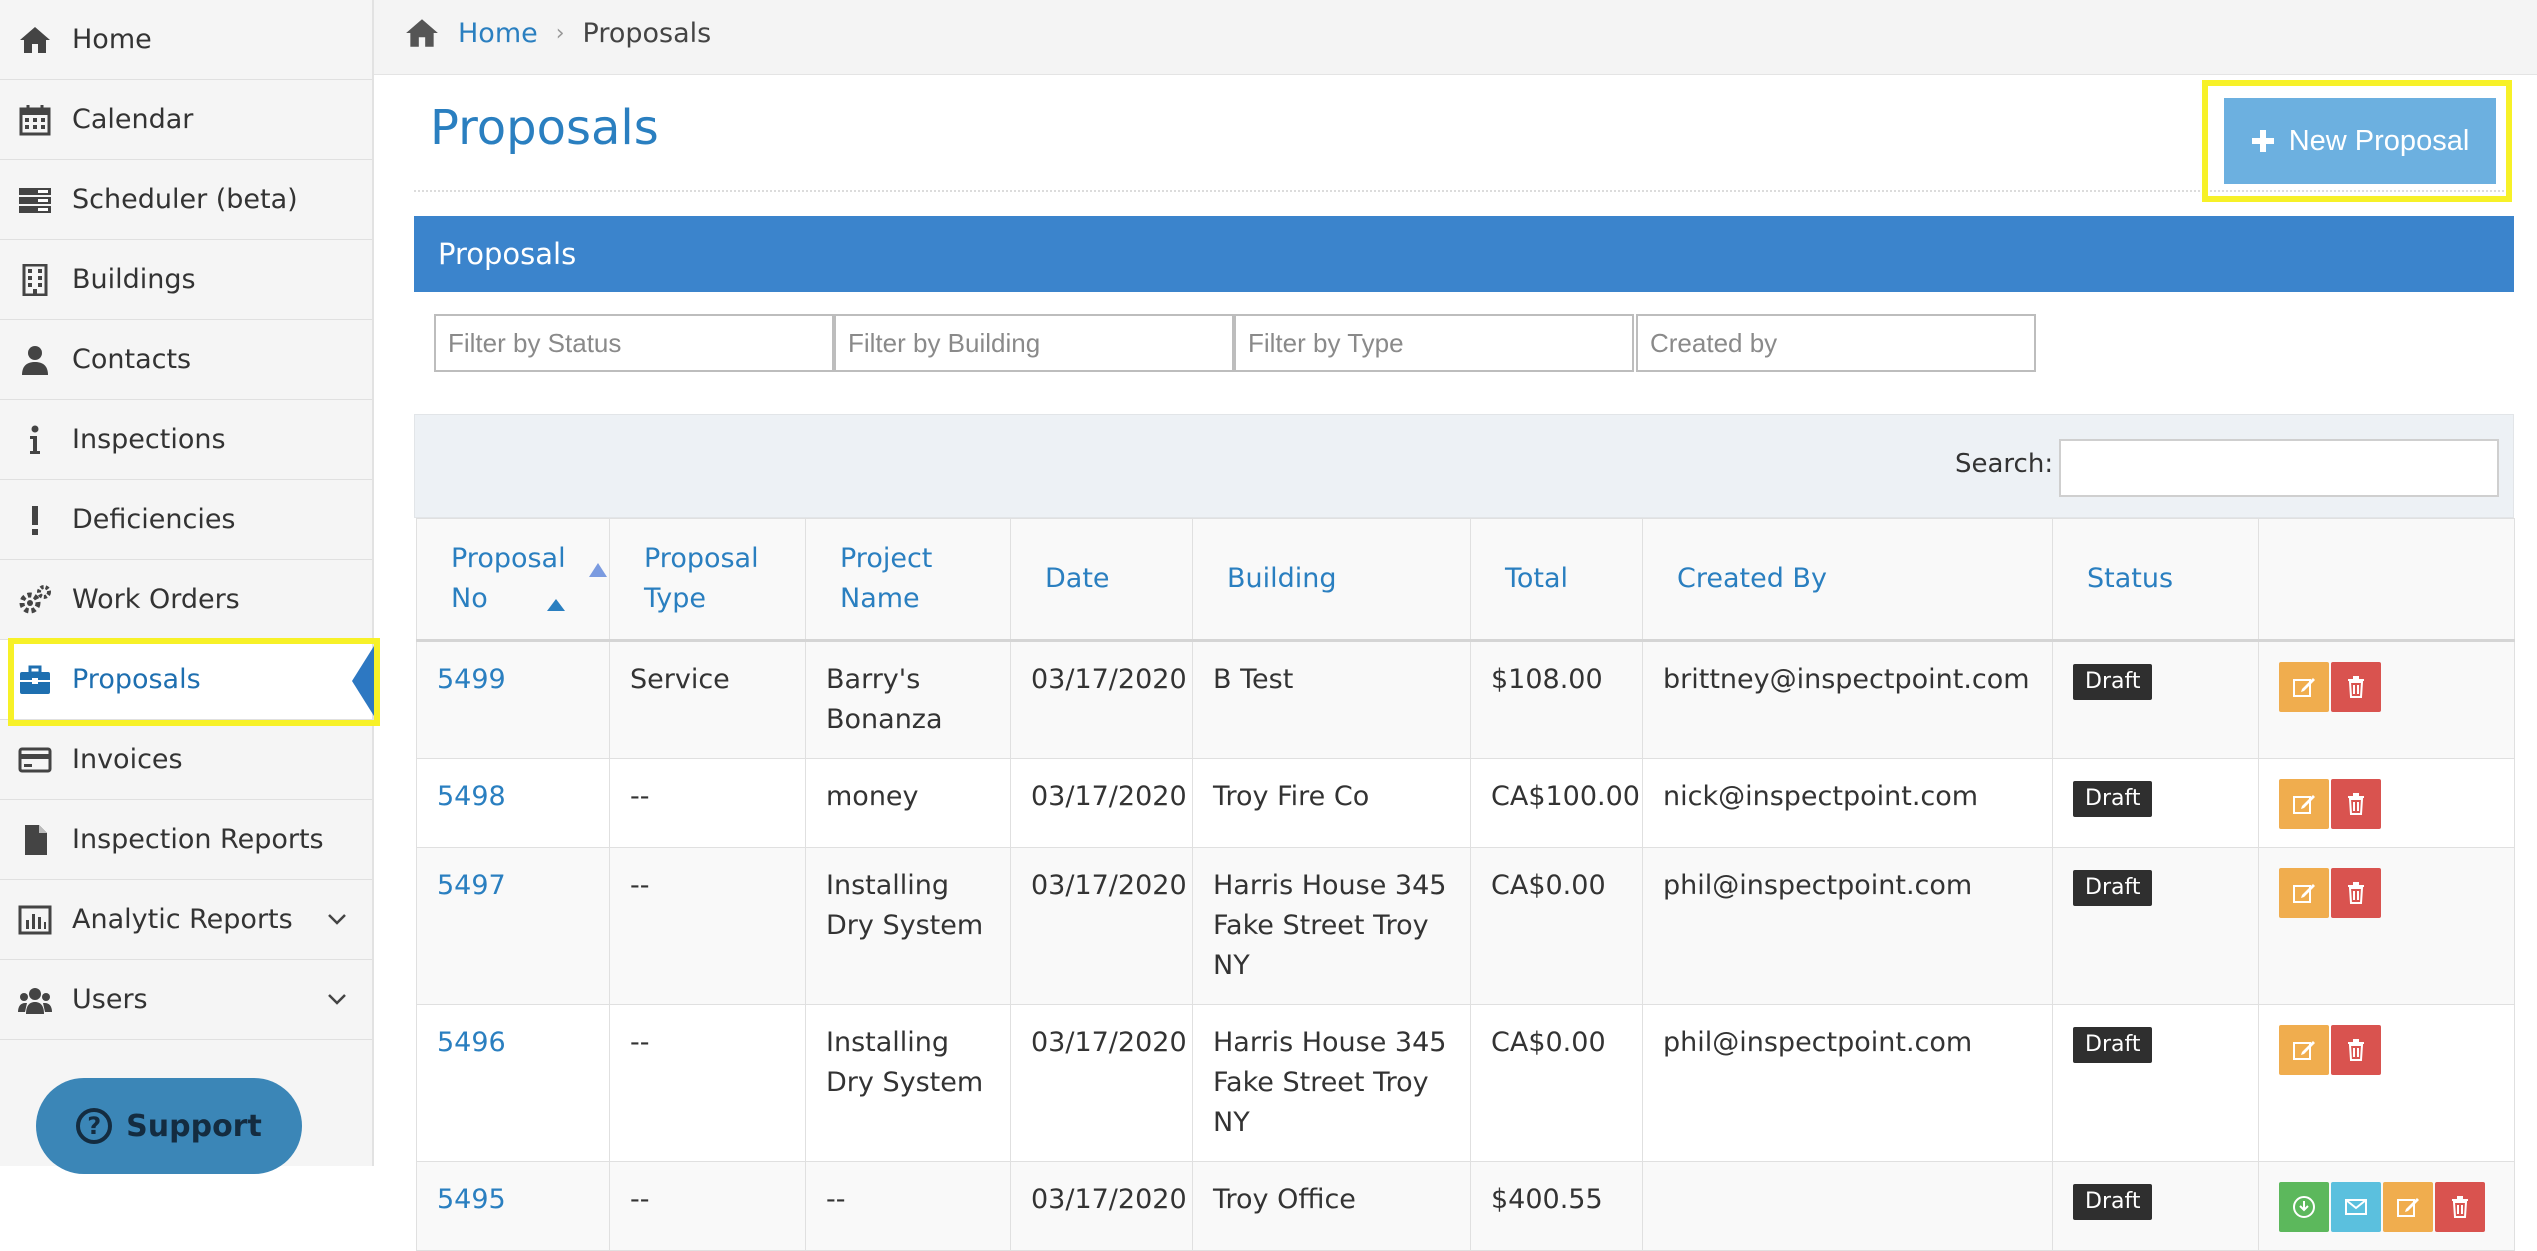 The image size is (2537, 1251). I want to click on sidebar-item-label: Inspections, so click(149, 439).